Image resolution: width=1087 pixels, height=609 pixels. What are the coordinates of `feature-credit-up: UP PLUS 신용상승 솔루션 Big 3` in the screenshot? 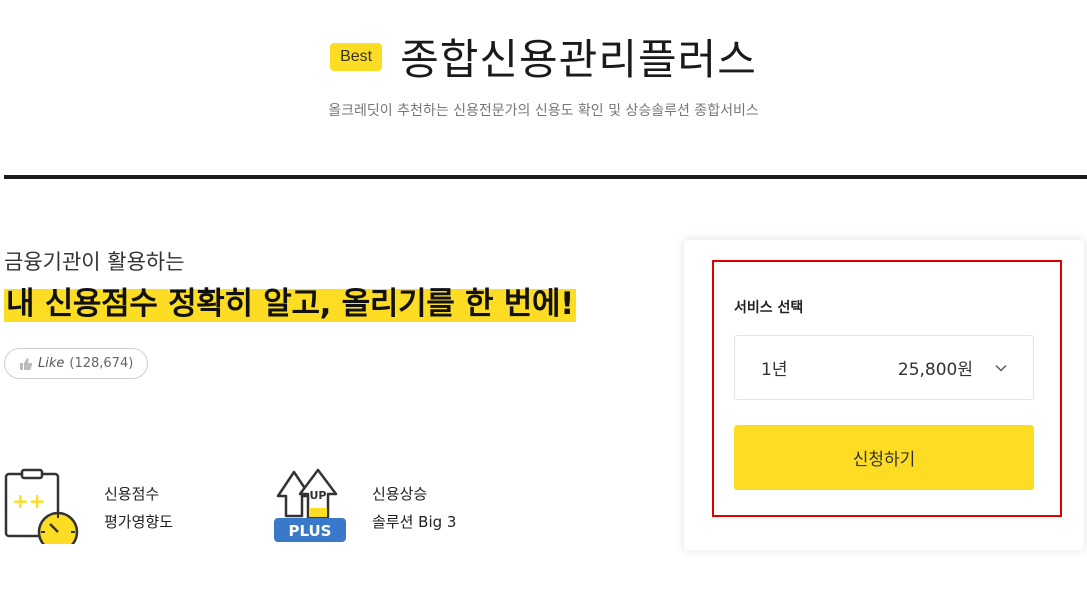 It's located at (364, 506).